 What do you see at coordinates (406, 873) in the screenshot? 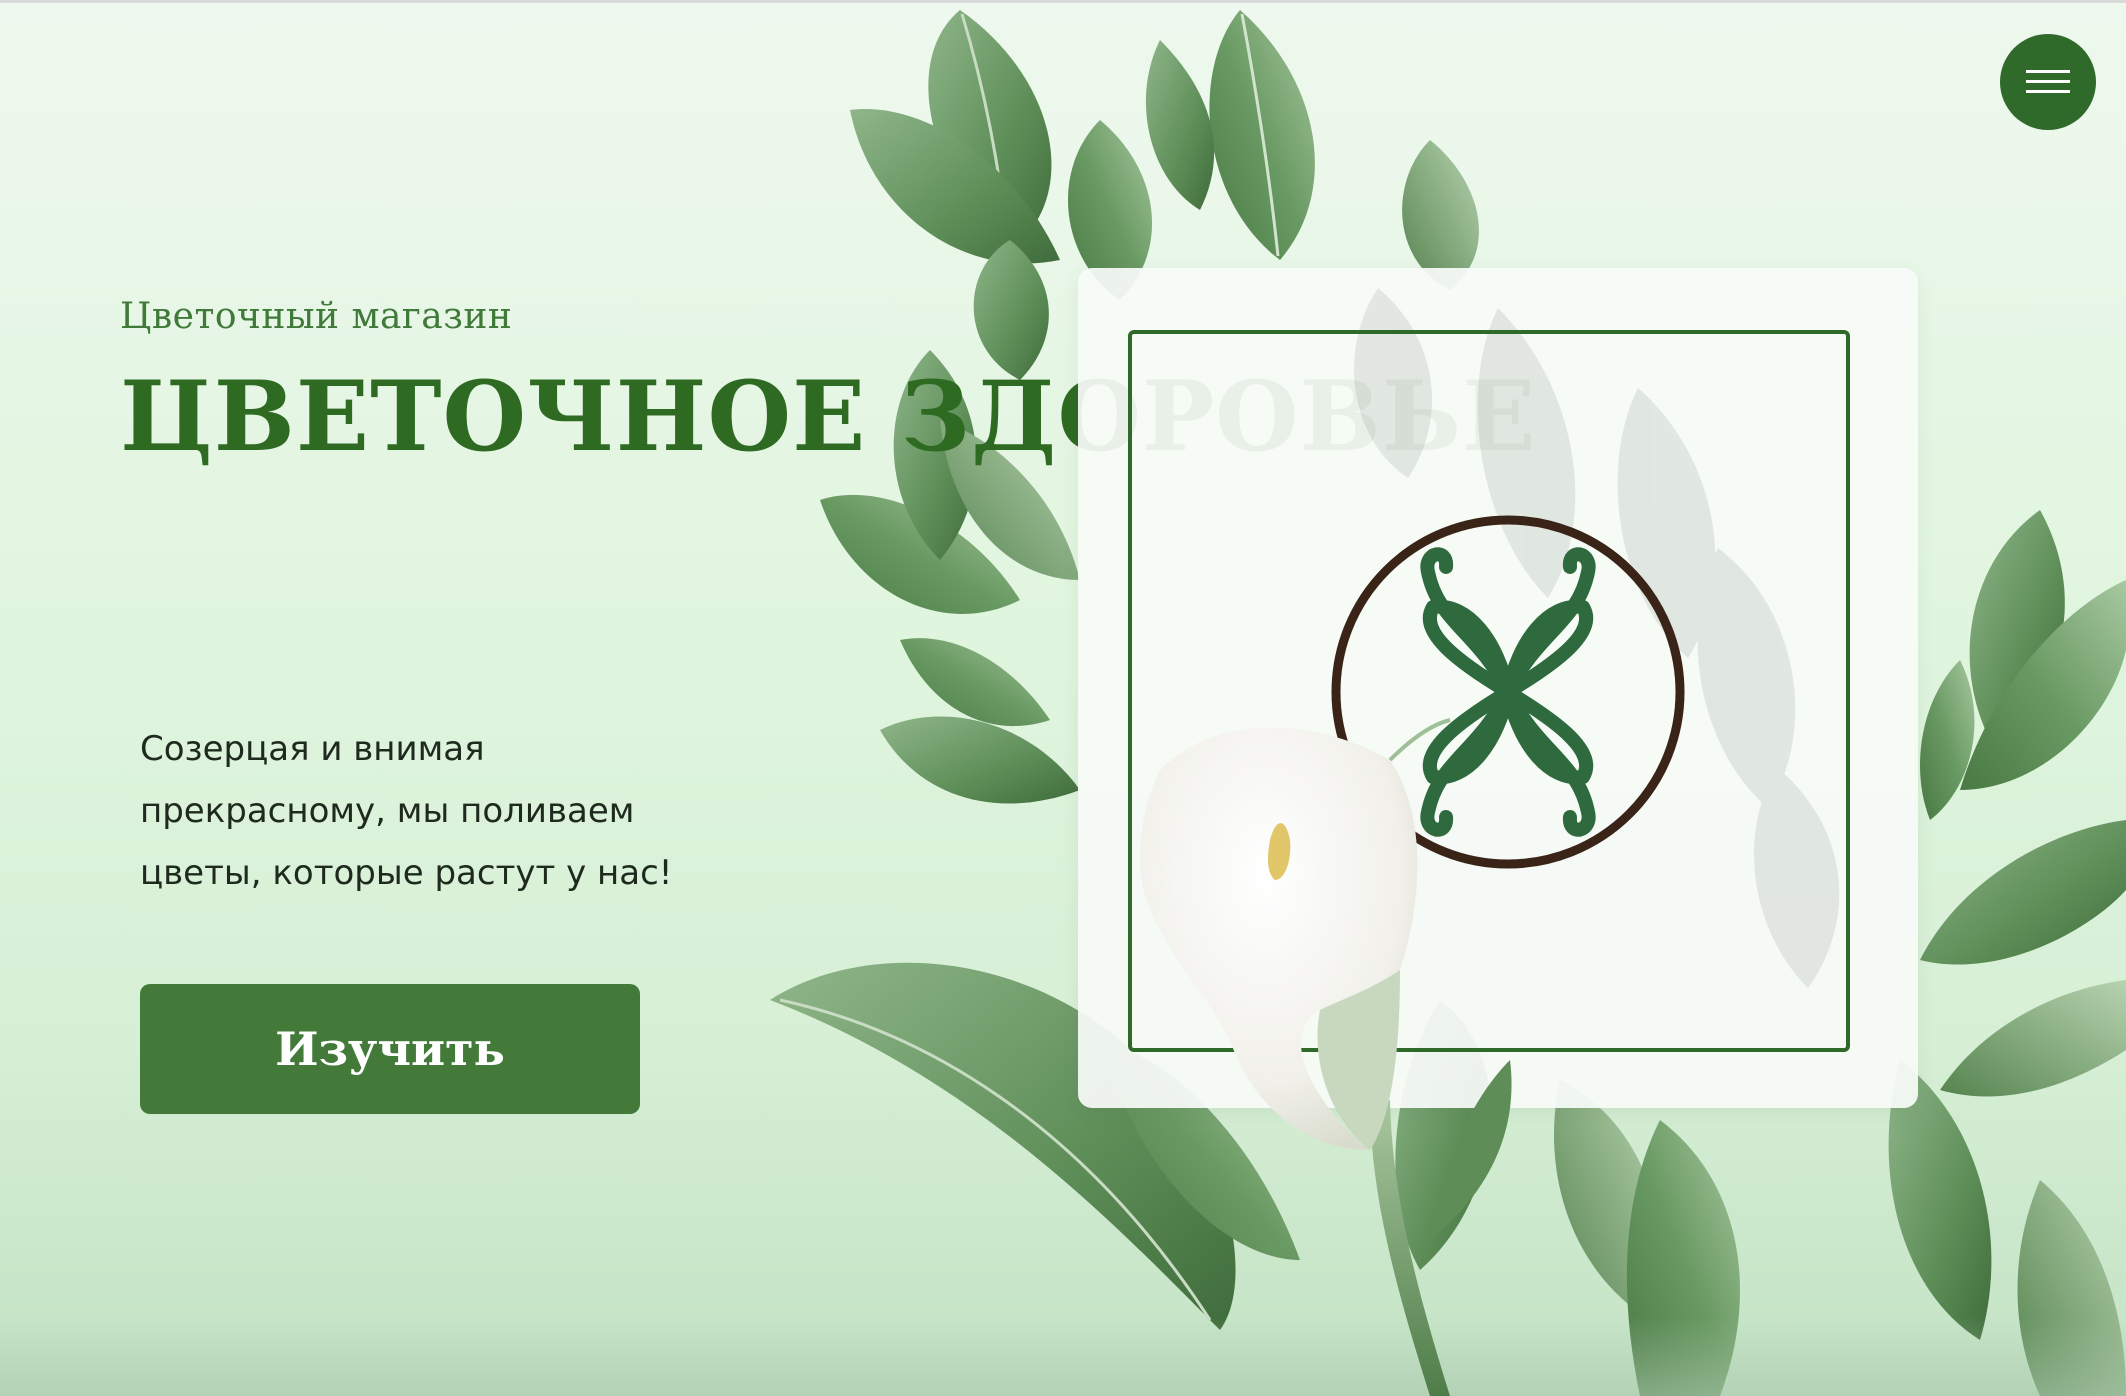
I see `lead-line: цветы, которые растут у нас!` at bounding box center [406, 873].